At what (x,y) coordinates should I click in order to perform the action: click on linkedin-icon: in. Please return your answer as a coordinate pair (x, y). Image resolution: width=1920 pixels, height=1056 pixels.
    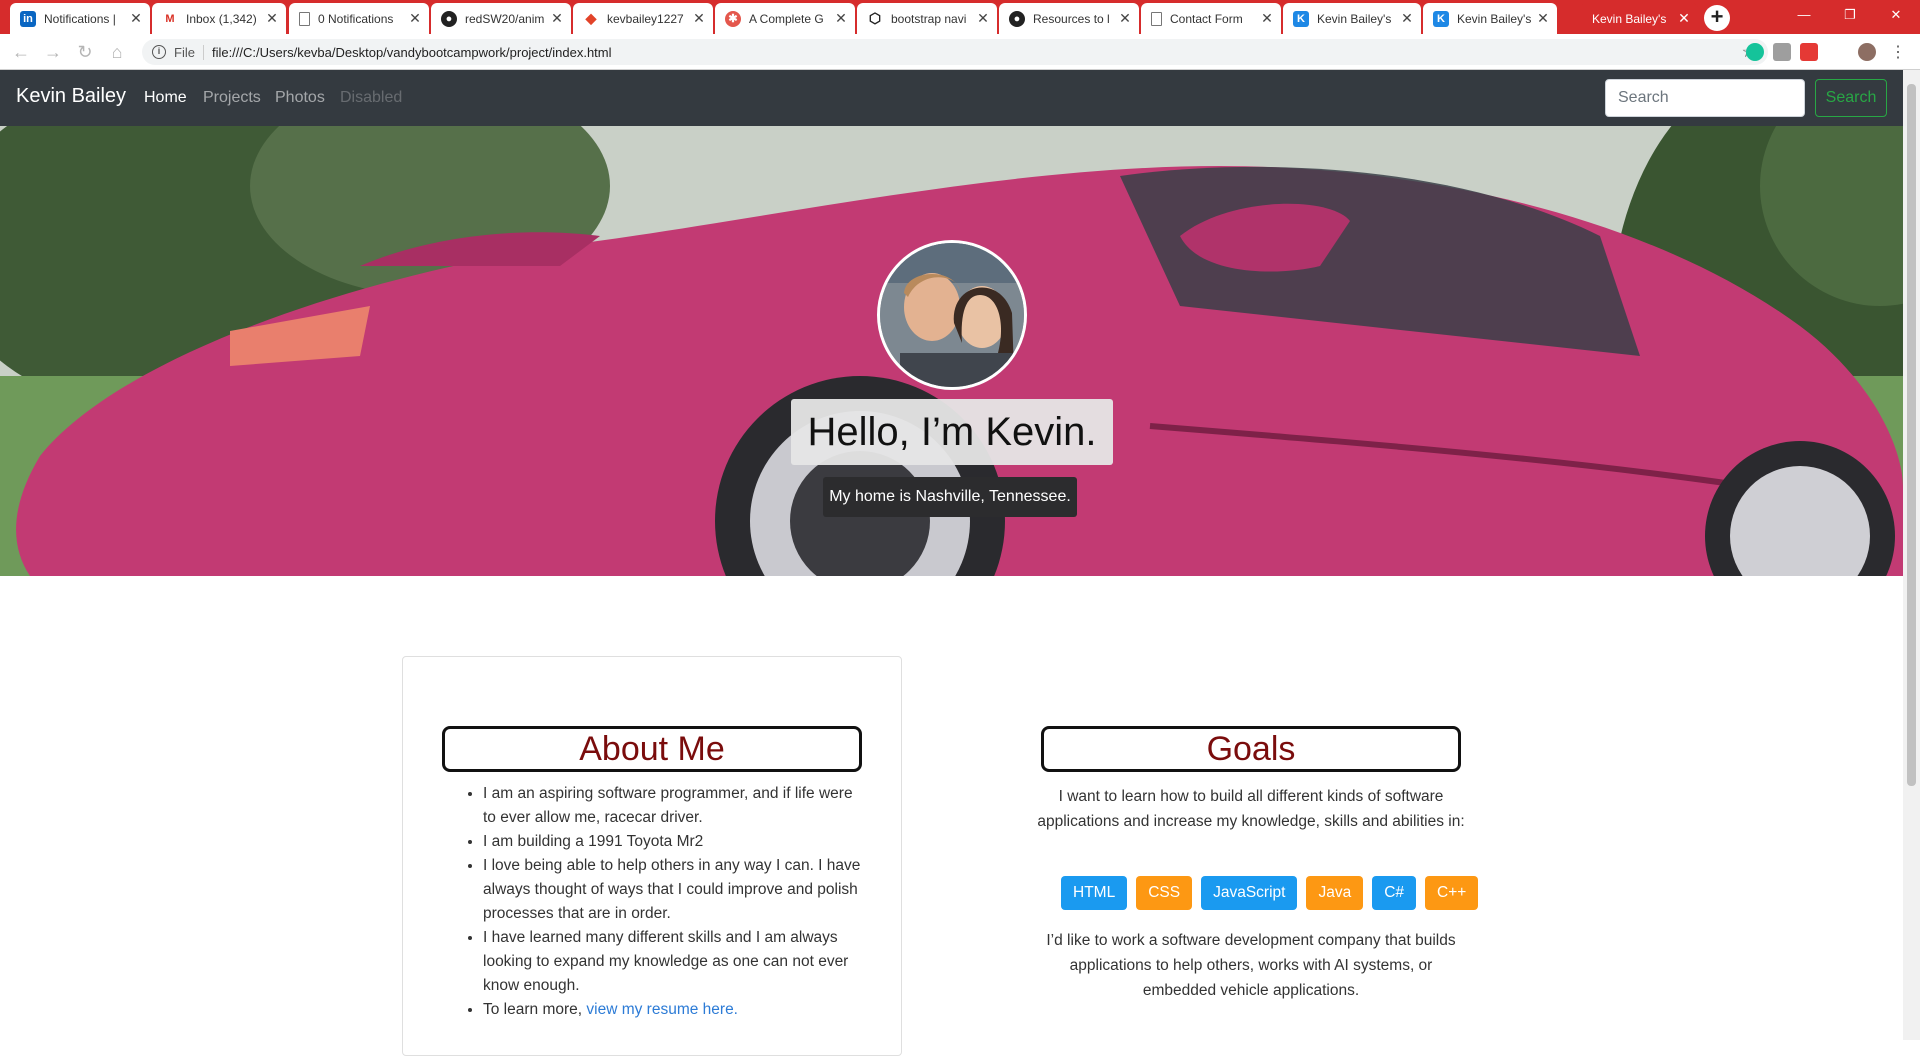
    Looking at the image, I should click on (28, 18).